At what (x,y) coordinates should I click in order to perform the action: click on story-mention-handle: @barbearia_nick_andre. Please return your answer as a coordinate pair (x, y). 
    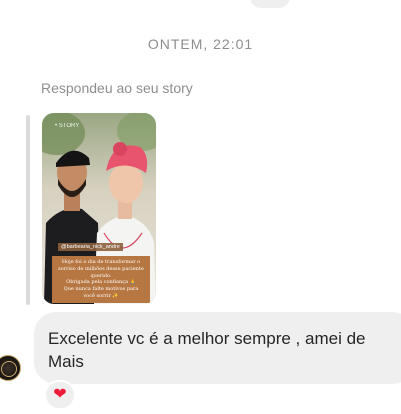
    Looking at the image, I should click on (90, 247).